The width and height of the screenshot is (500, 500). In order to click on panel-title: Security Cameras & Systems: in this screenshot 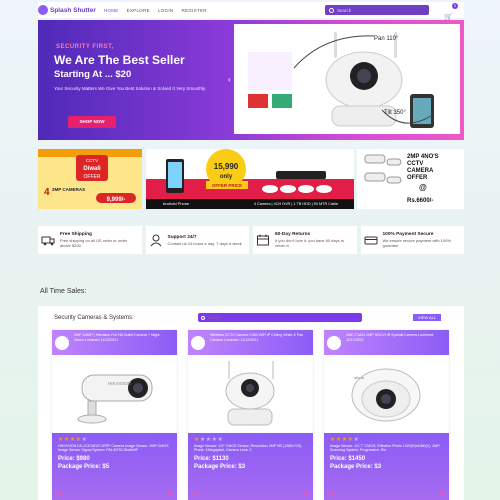, I will do `click(94, 318)`.